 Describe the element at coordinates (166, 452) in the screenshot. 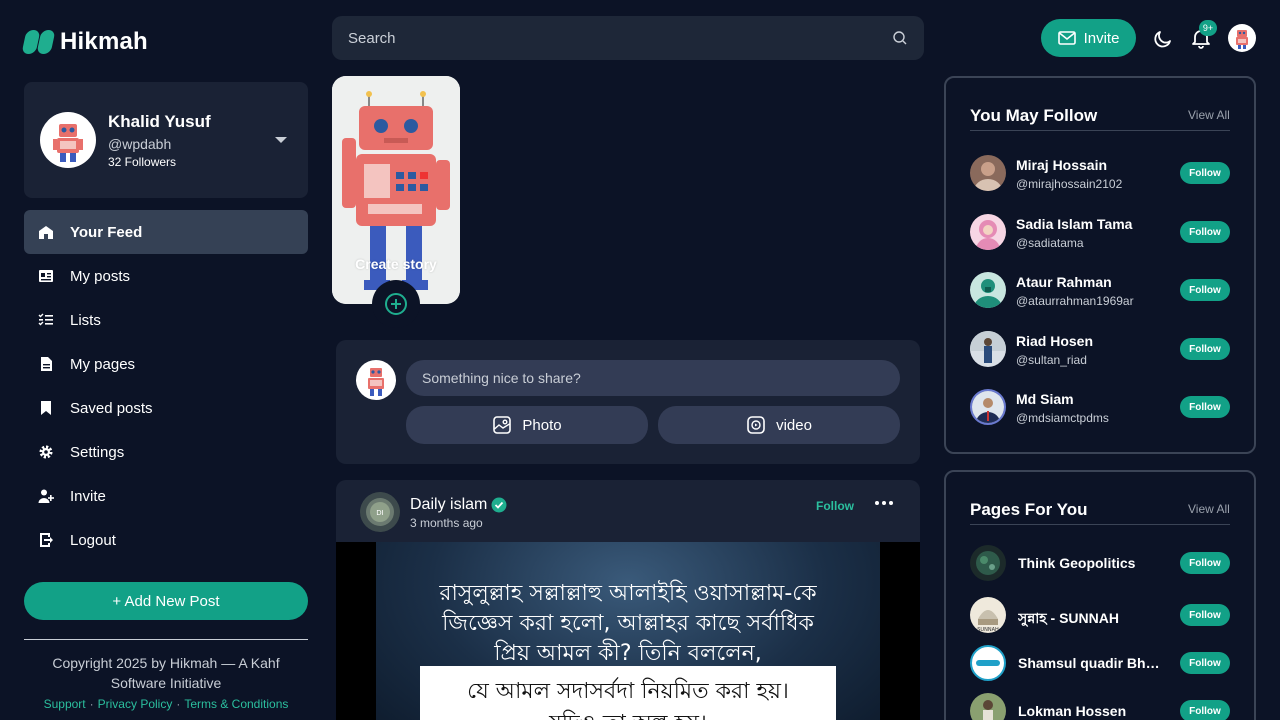

I see `sidebar-item-settings: Settings` at that location.